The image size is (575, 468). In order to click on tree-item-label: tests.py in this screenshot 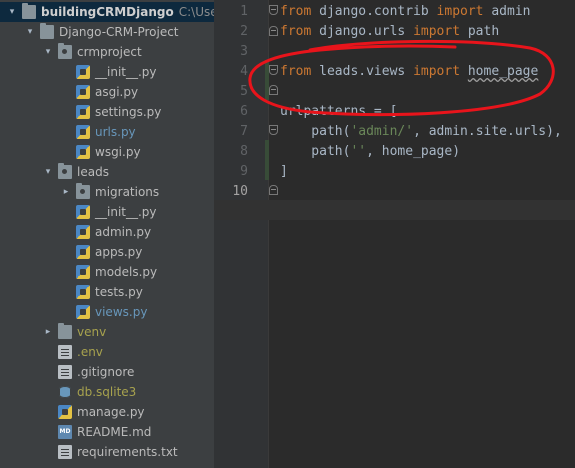, I will do `click(119, 292)`.